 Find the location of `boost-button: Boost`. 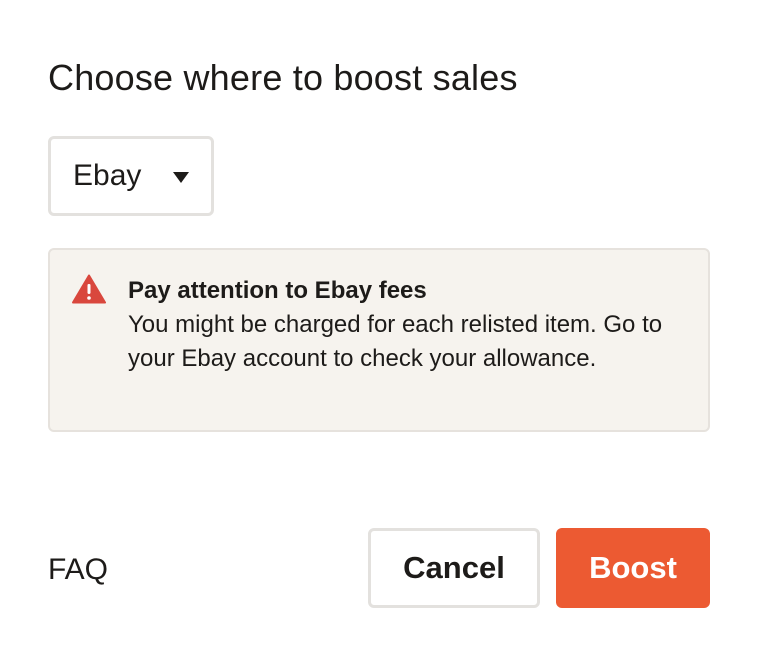

boost-button: Boost is located at coordinates (633, 568).